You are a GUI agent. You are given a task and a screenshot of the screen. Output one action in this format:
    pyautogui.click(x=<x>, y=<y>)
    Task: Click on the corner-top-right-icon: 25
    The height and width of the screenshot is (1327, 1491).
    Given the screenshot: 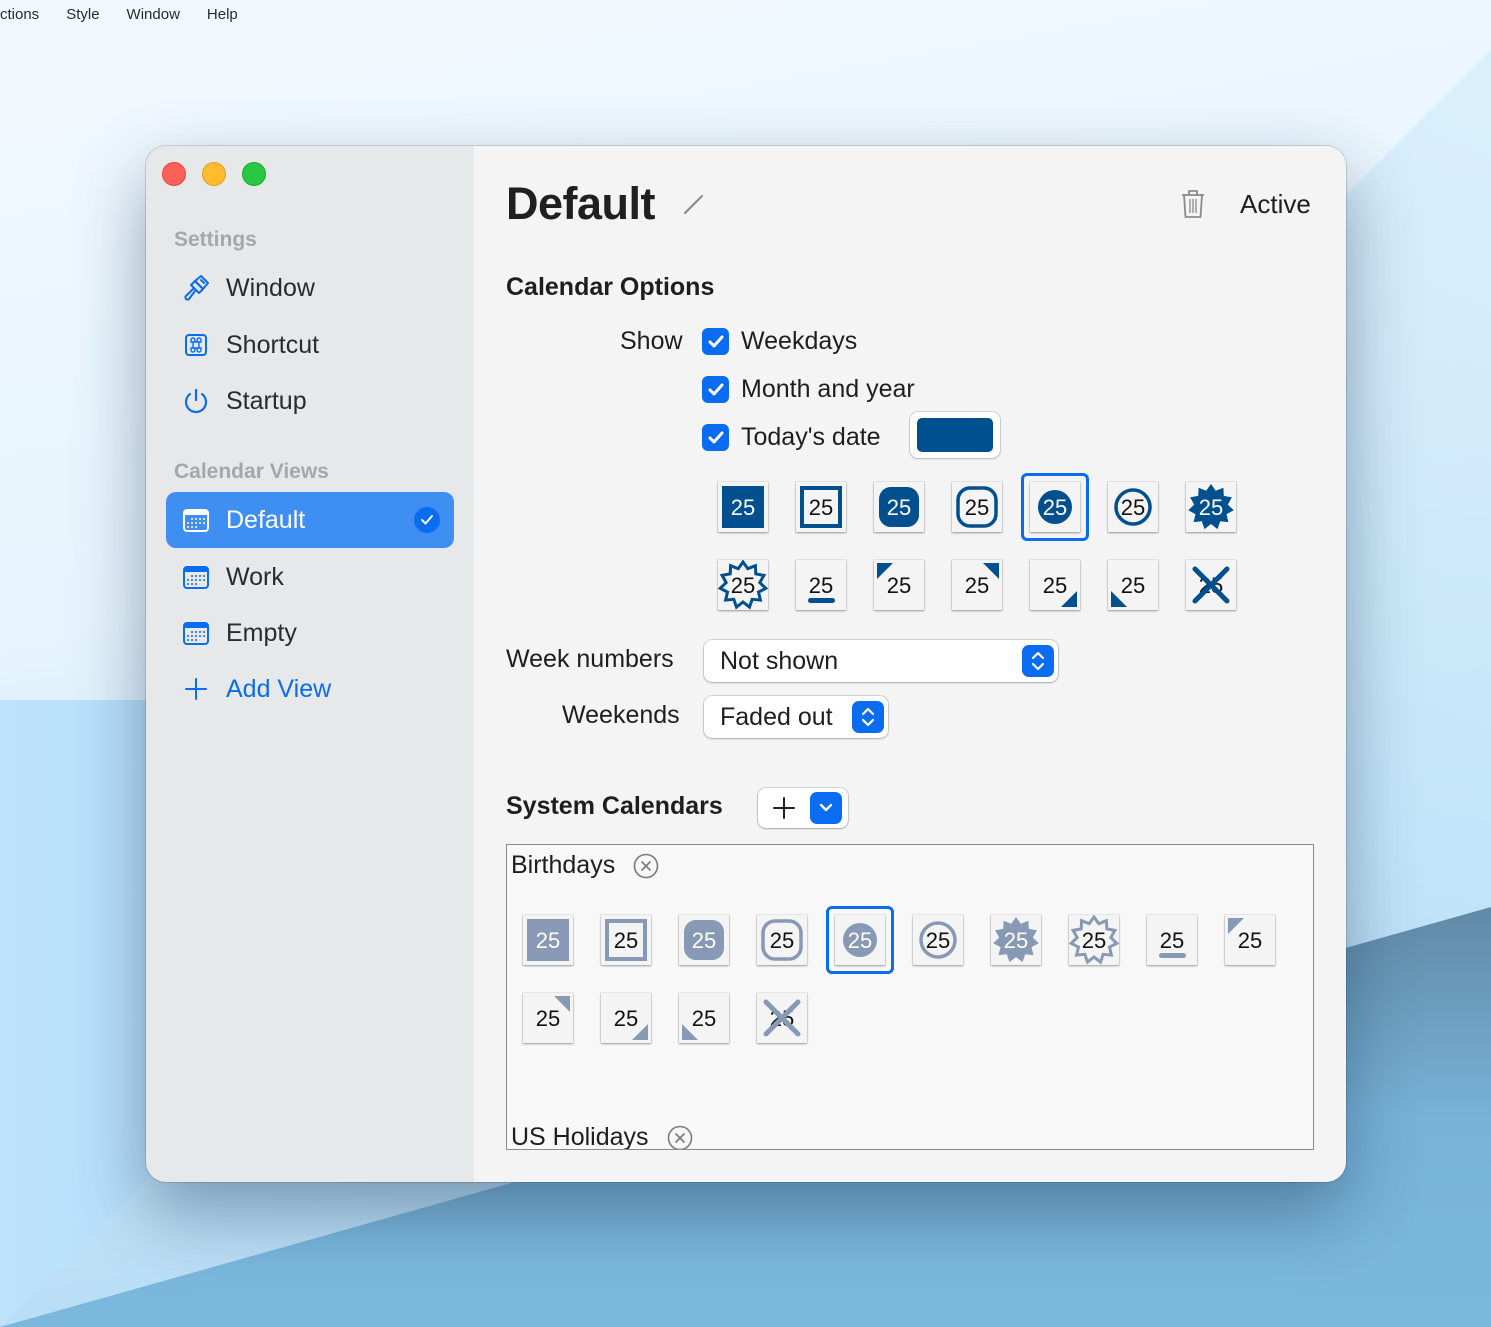 What is the action you would take?
    pyautogui.click(x=553, y=1013)
    